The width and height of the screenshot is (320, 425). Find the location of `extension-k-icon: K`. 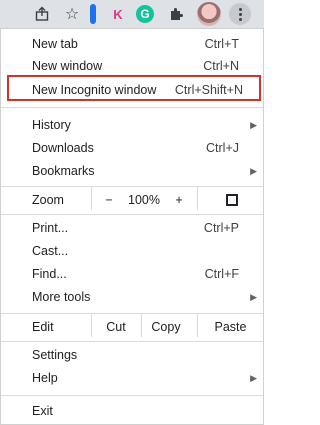

extension-k-icon: K is located at coordinates (118, 14).